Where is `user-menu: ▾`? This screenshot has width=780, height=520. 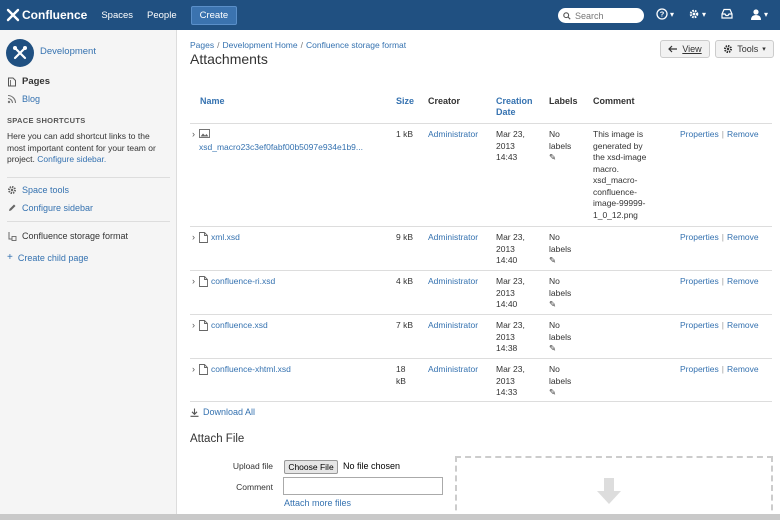 user-menu: ▾ is located at coordinates (759, 14).